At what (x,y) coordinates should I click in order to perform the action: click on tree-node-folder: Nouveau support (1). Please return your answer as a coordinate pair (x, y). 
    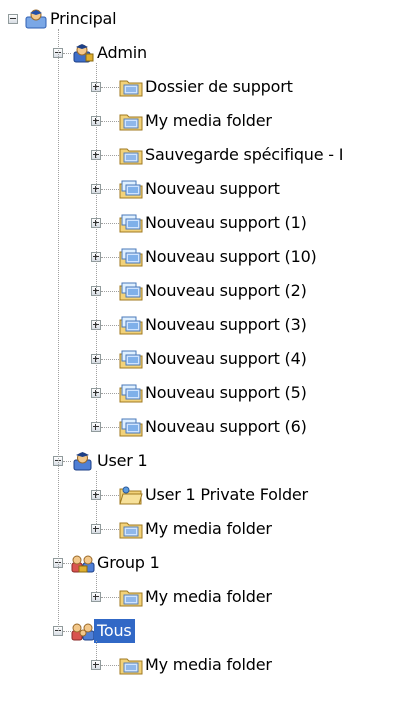
    Looking at the image, I should click on (198, 223).